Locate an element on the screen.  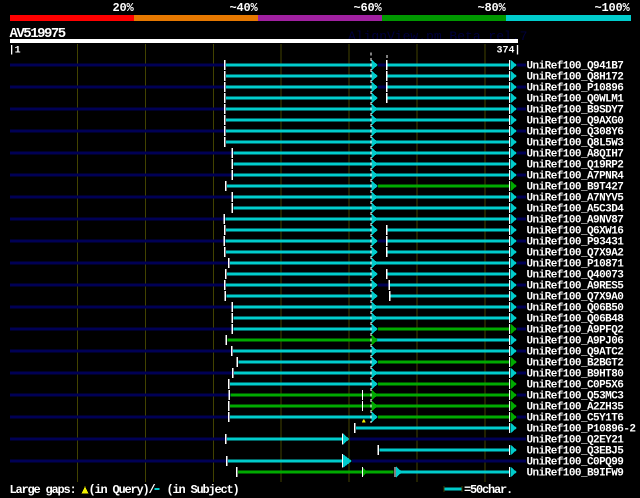
svg-text: 374| is located at coordinates (508, 50).